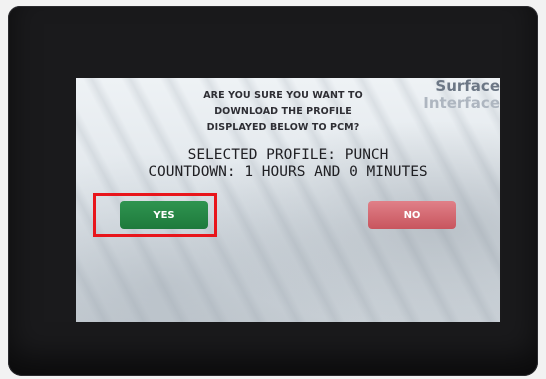 This screenshot has width=546, height=379. Describe the element at coordinates (461, 103) in the screenshot. I see `brand-line-interface: Interface` at that location.